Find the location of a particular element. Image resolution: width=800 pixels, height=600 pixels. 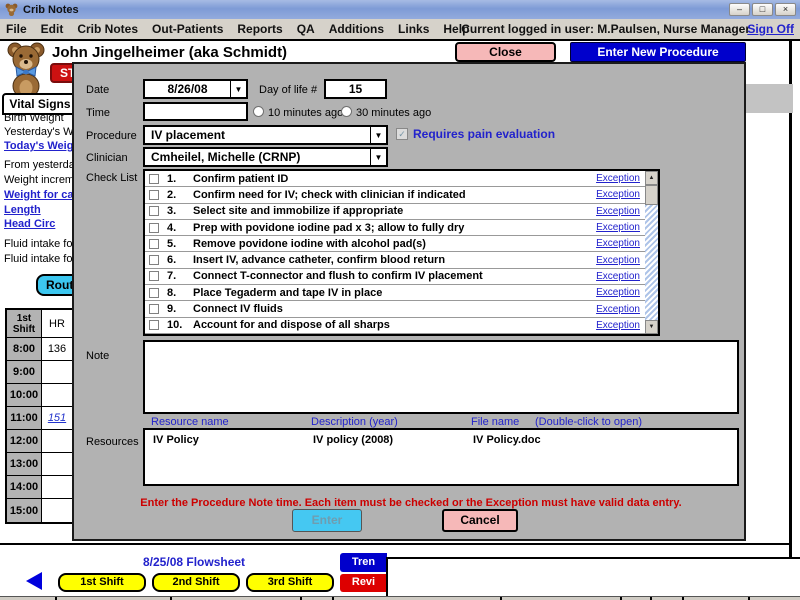

radio-10-minutes-ago is located at coordinates (258, 111).